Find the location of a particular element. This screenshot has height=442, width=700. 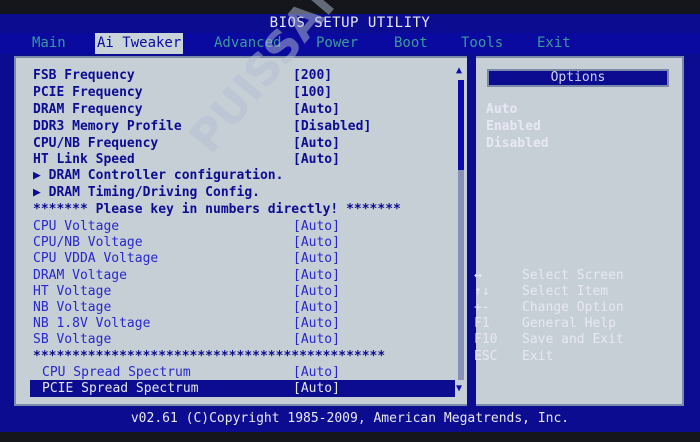

option-auto: Auto is located at coordinates (501, 110).